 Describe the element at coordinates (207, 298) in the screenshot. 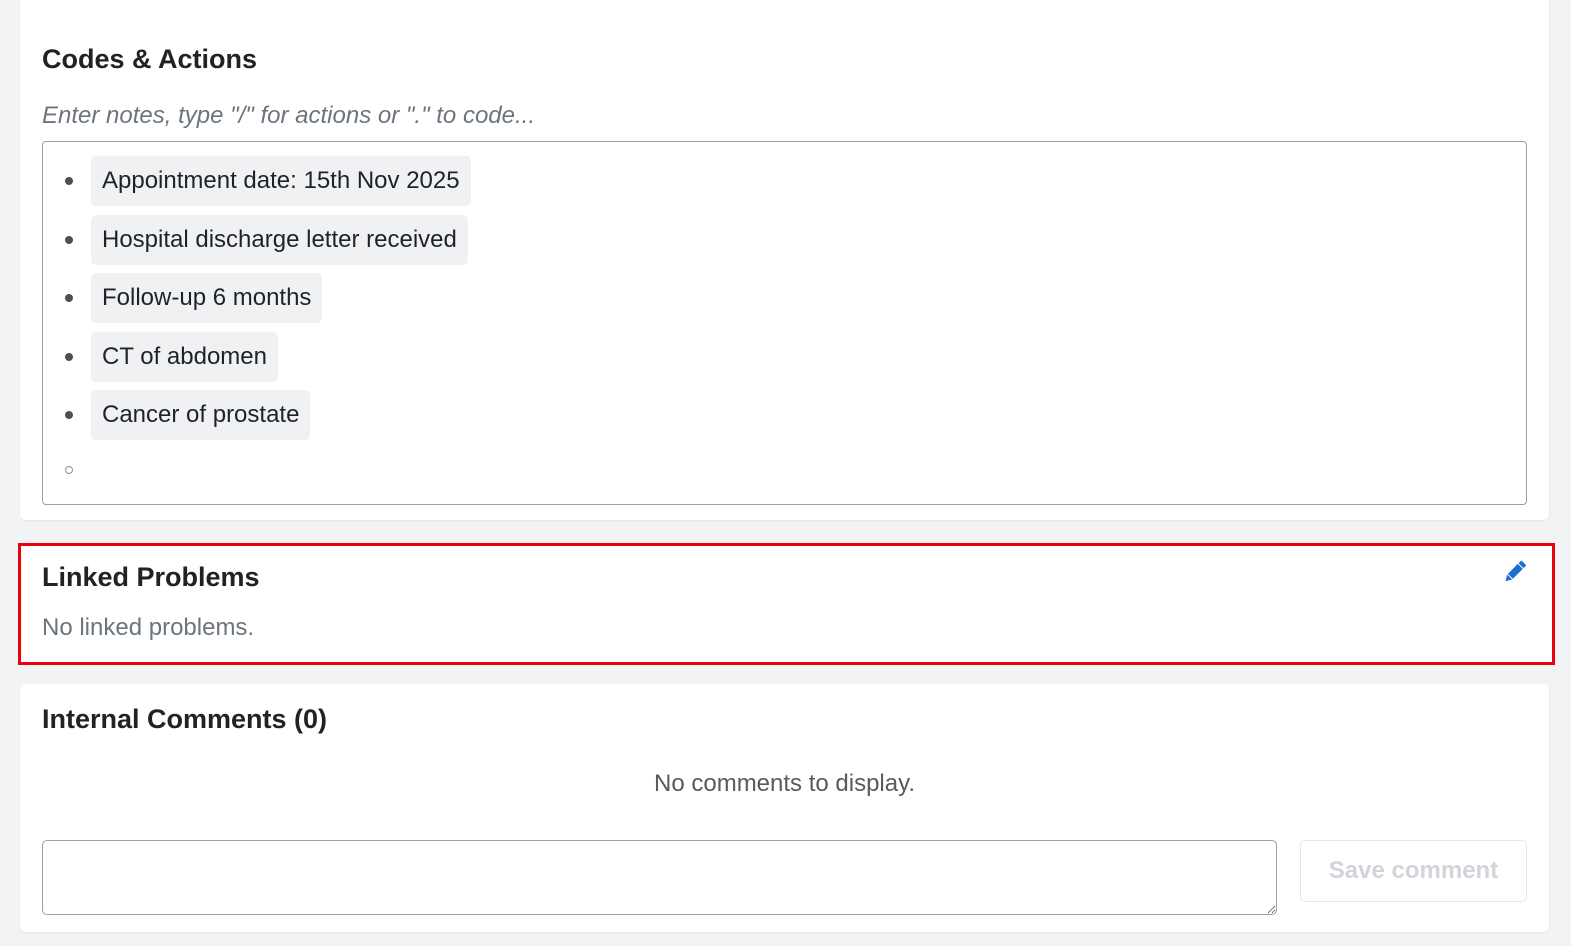

I see `code-chip: Follow-up 6 months` at that location.